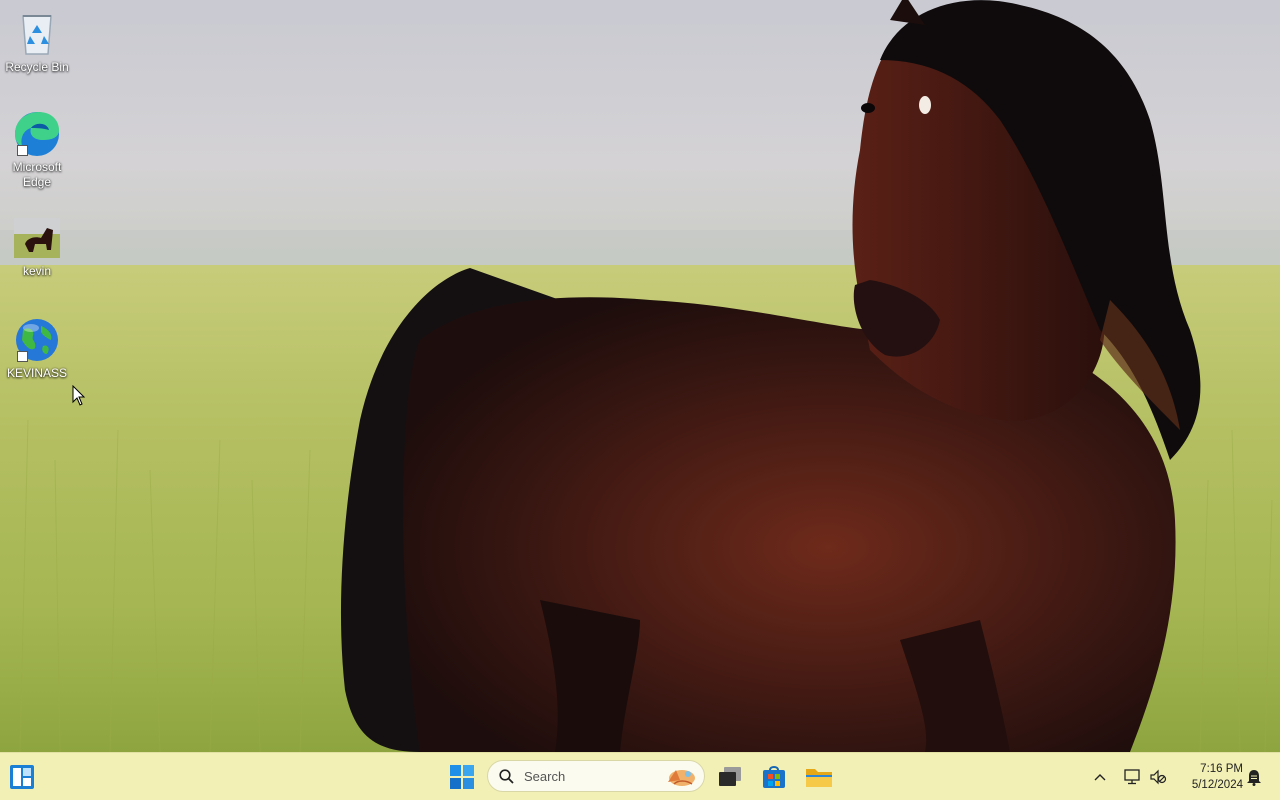 The height and width of the screenshot is (800, 1280). What do you see at coordinates (545, 776) in the screenshot?
I see `search-label: Search` at bounding box center [545, 776].